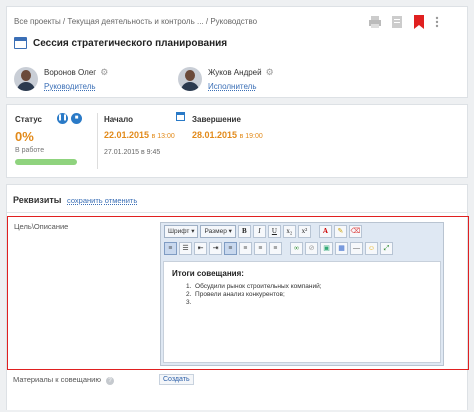  Describe the element at coordinates (200, 248) in the screenshot. I see `outdent-icon: ⇤` at that location.